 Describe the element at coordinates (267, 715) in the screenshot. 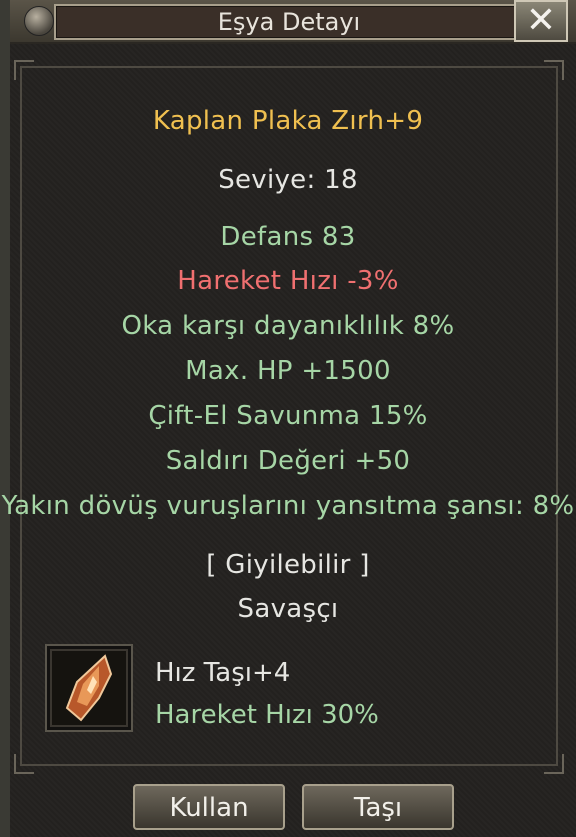

I see `stone-effect: Hareket Hızı 30%` at that location.